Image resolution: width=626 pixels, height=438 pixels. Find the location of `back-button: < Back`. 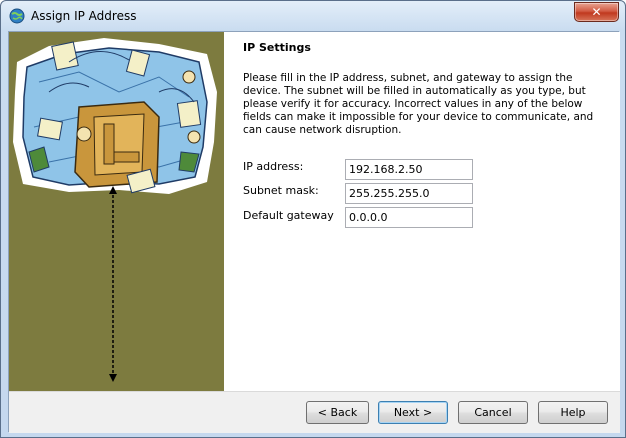

back-button: < Back is located at coordinates (337, 412).